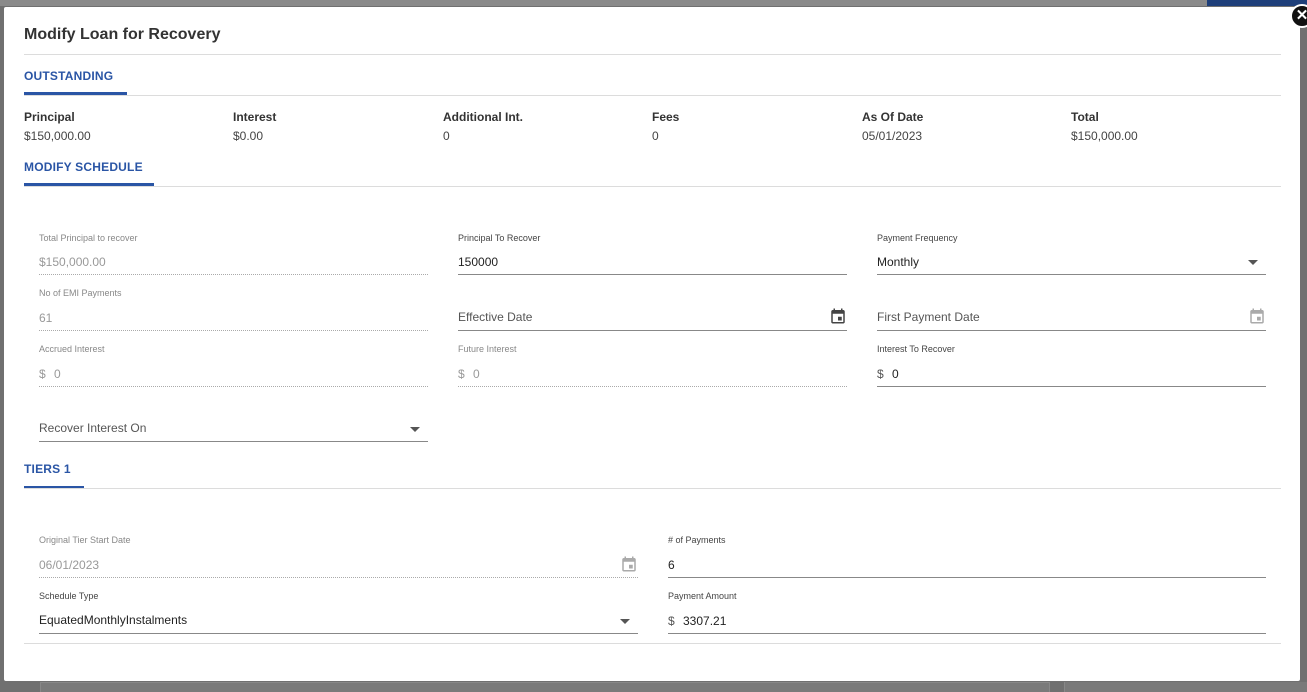  I want to click on field-label: Total Principal to recover, so click(88, 238).